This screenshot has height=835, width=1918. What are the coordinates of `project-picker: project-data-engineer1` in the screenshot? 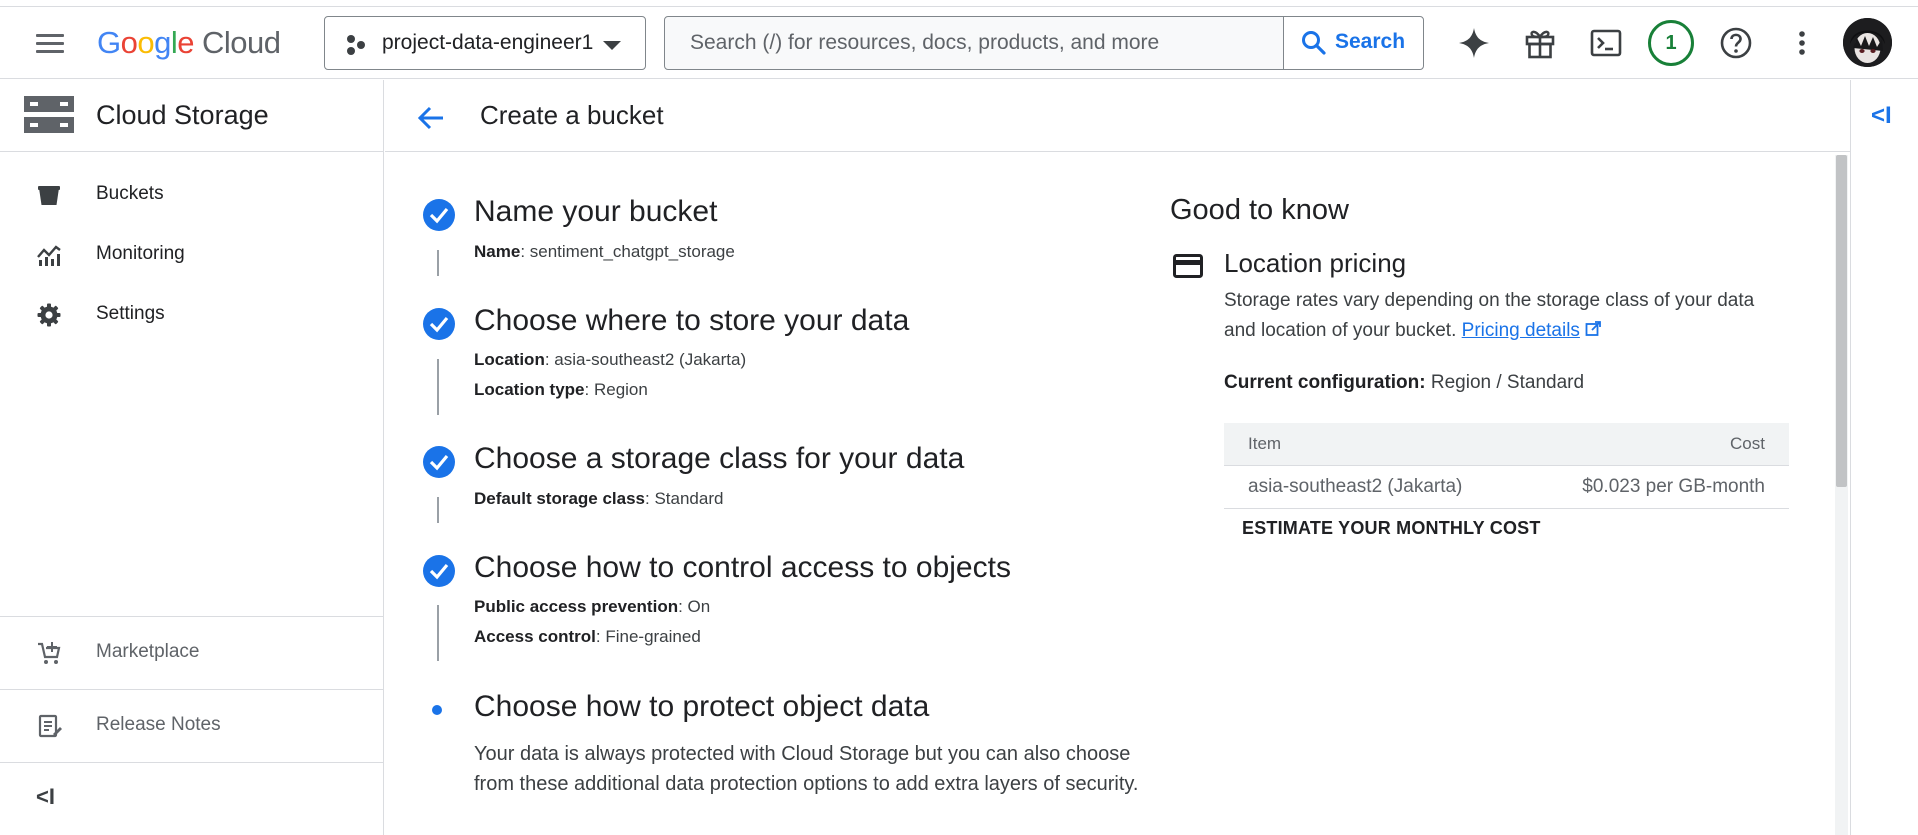 It's located at (485, 43).